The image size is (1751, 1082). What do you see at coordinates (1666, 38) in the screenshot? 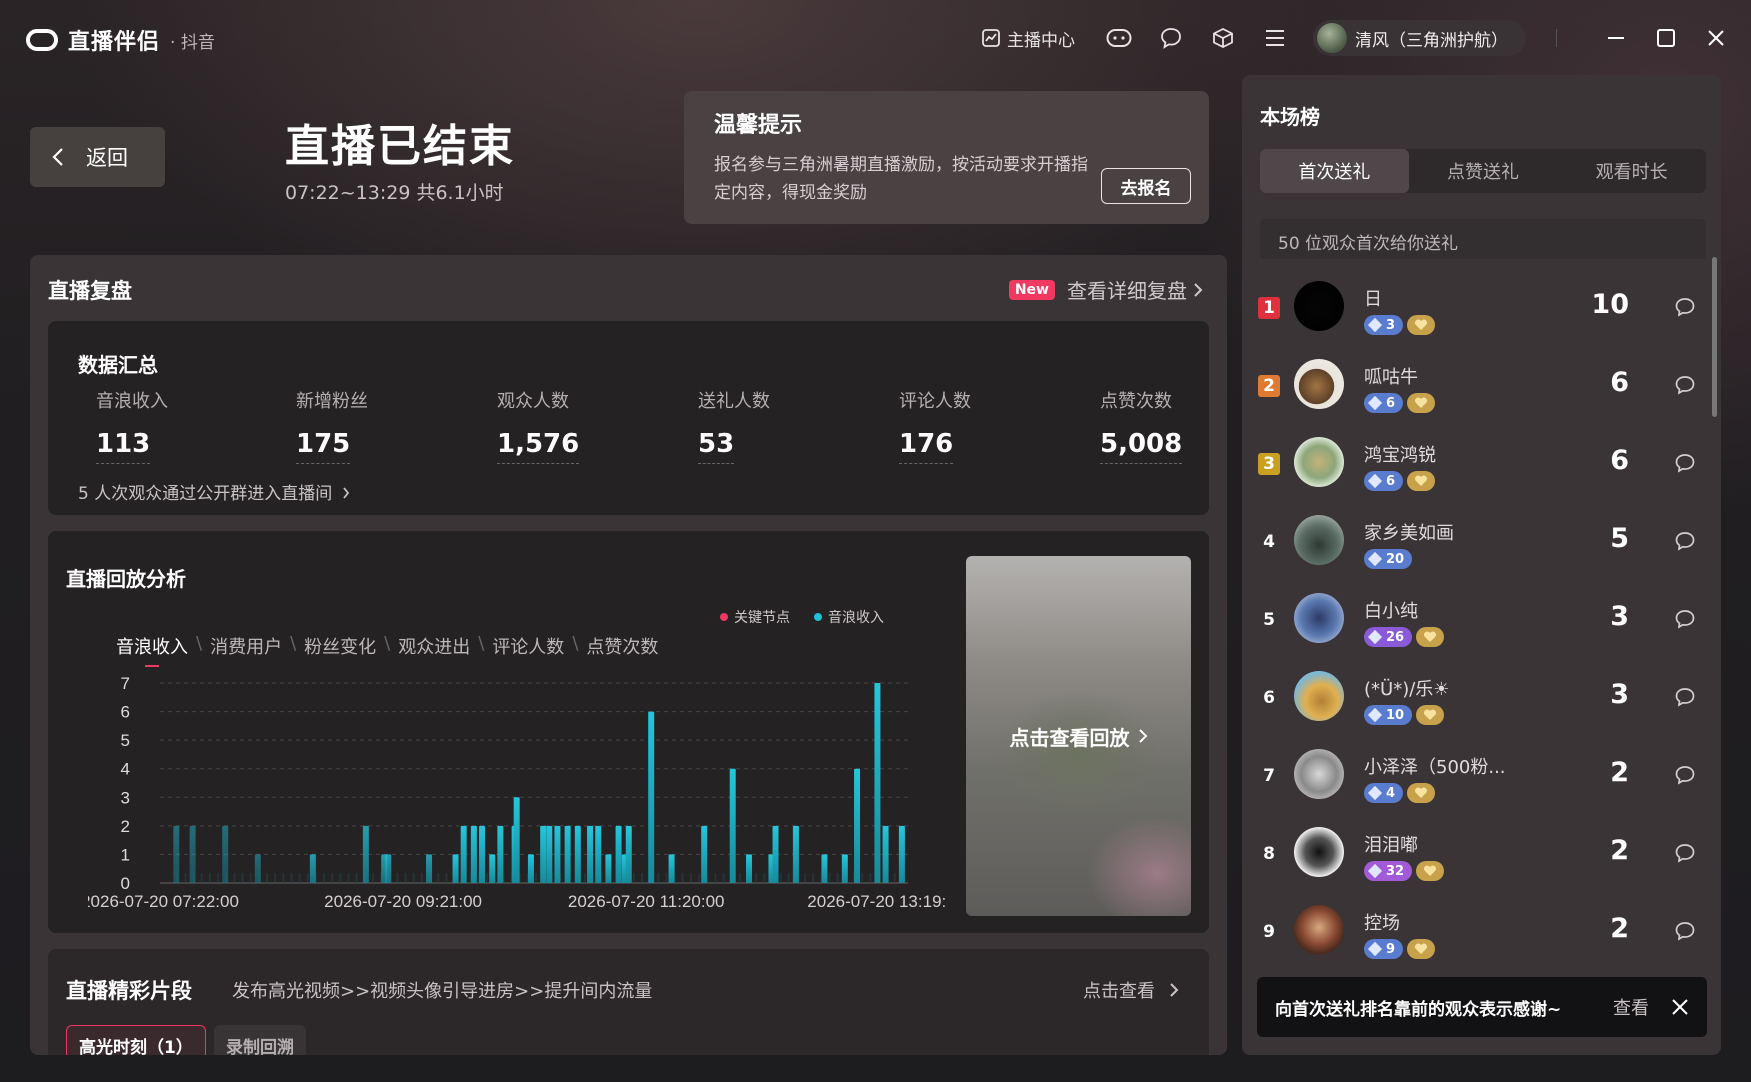
I see `maximize-button` at bounding box center [1666, 38].